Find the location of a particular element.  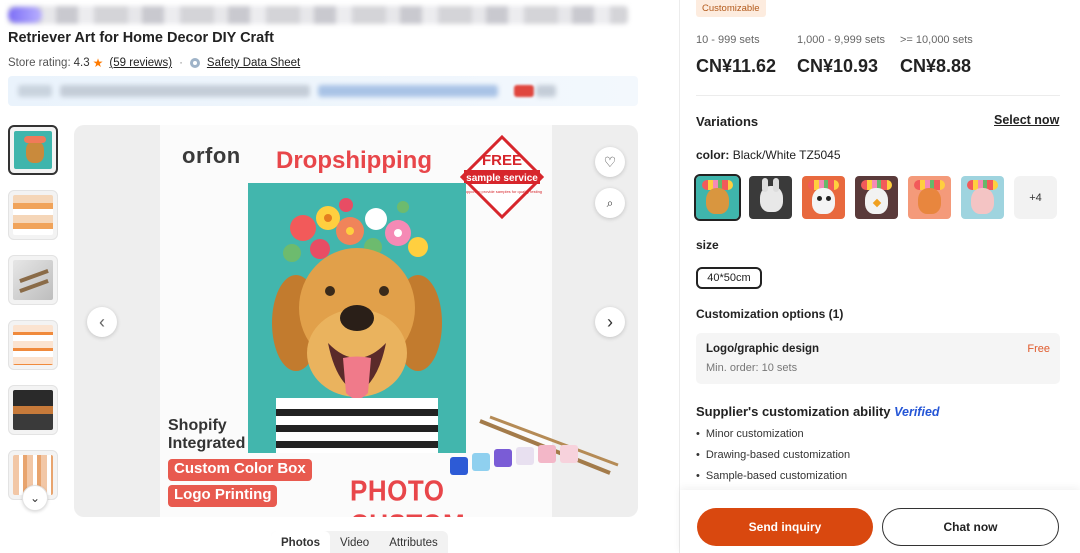

media-tabs: Photos Video Attributes is located at coordinates (359, 542).